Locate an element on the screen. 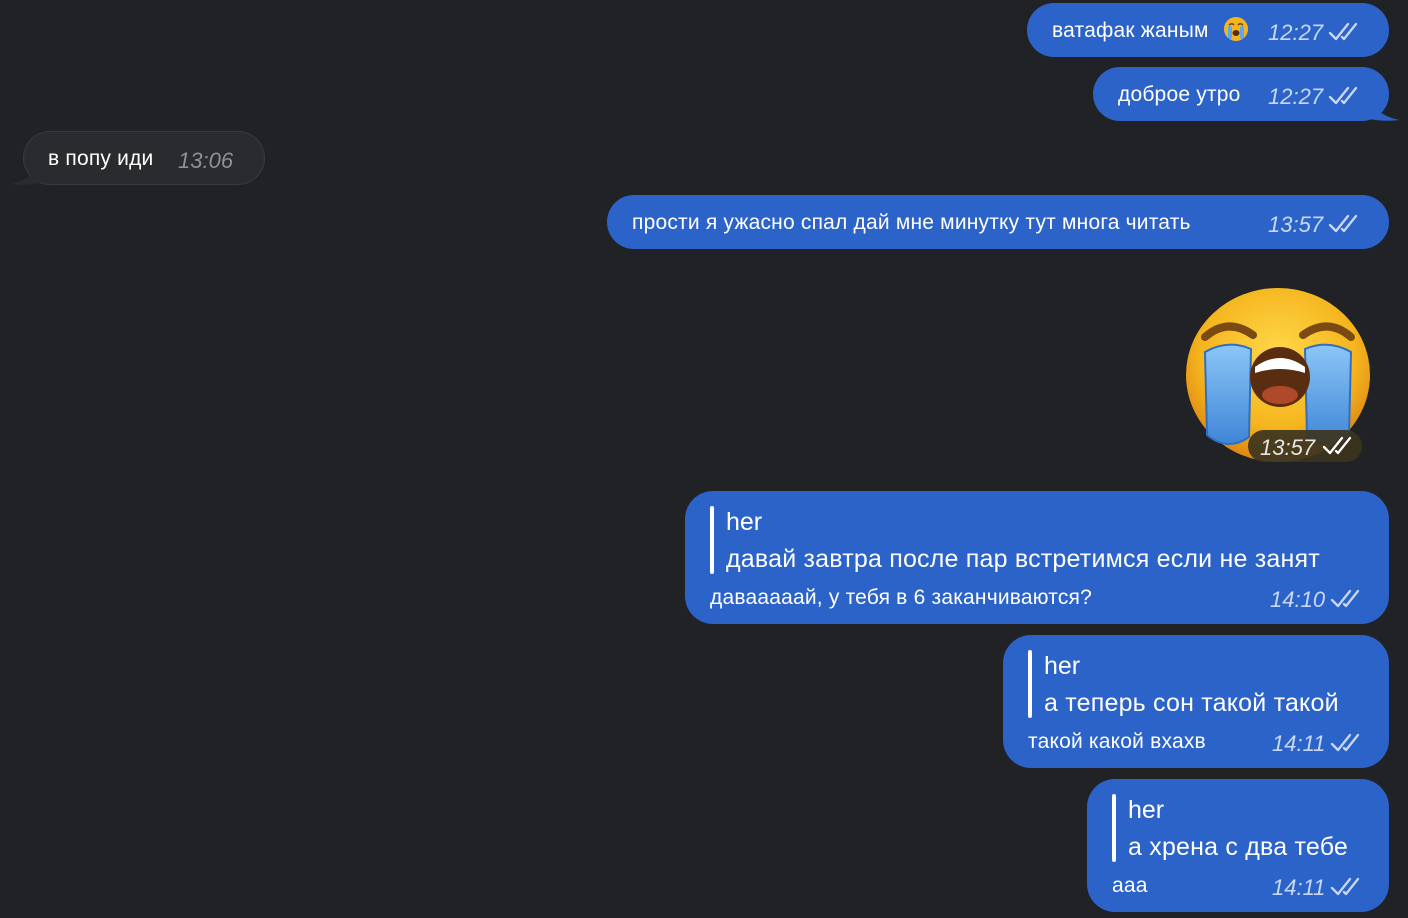 Image resolution: width=1408 pixels, height=918 pixels. loudly-crying-face-emoji-icon is located at coordinates (1236, 29).